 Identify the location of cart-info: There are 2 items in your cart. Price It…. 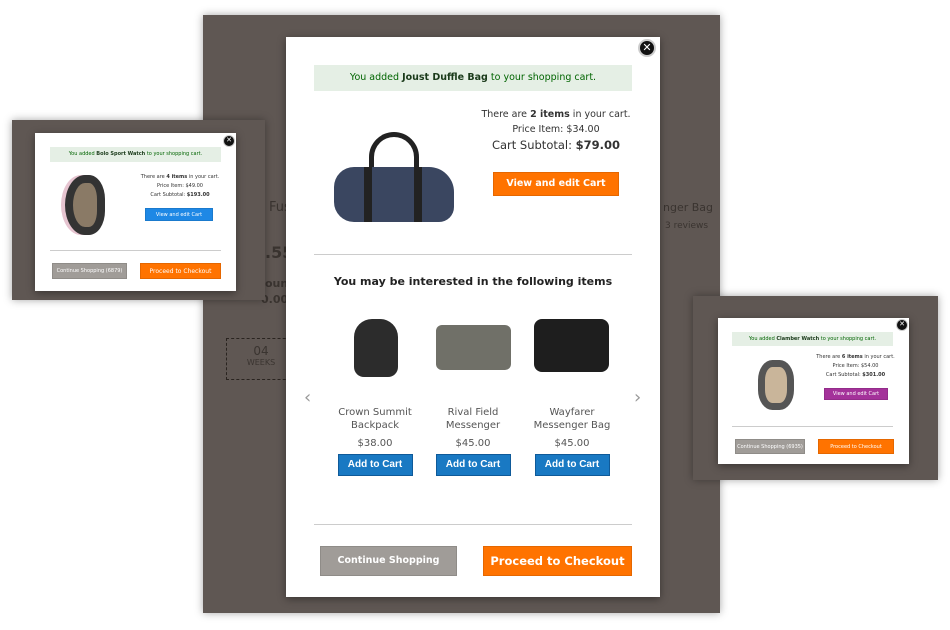
(556, 130).